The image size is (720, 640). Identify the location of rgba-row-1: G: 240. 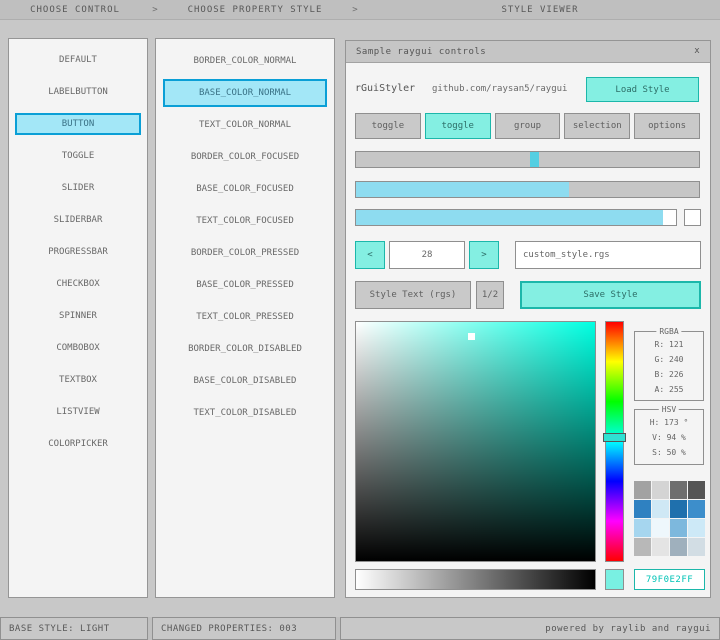
(669, 359).